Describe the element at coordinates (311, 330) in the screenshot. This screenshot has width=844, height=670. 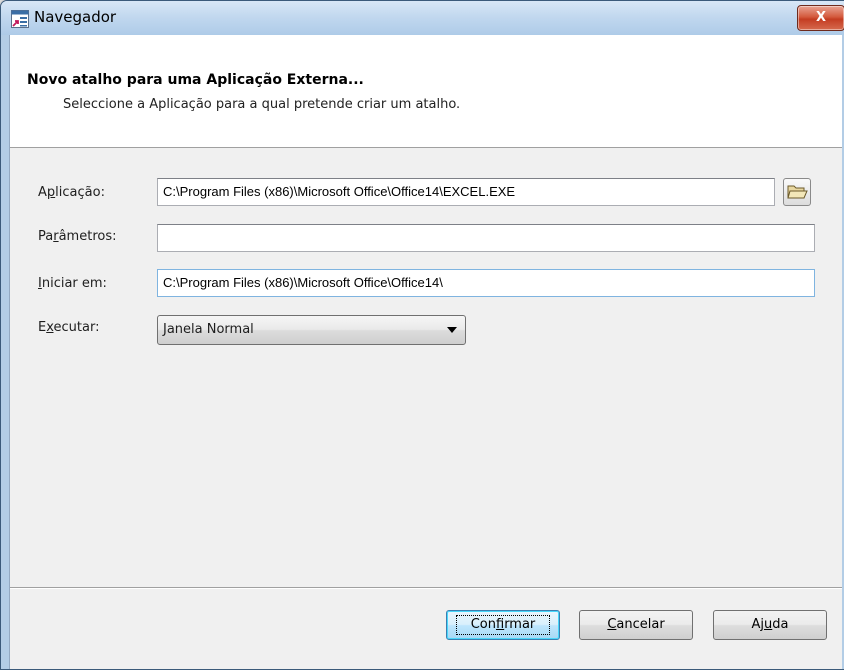
I see `executar-select: Janela Normal` at that location.